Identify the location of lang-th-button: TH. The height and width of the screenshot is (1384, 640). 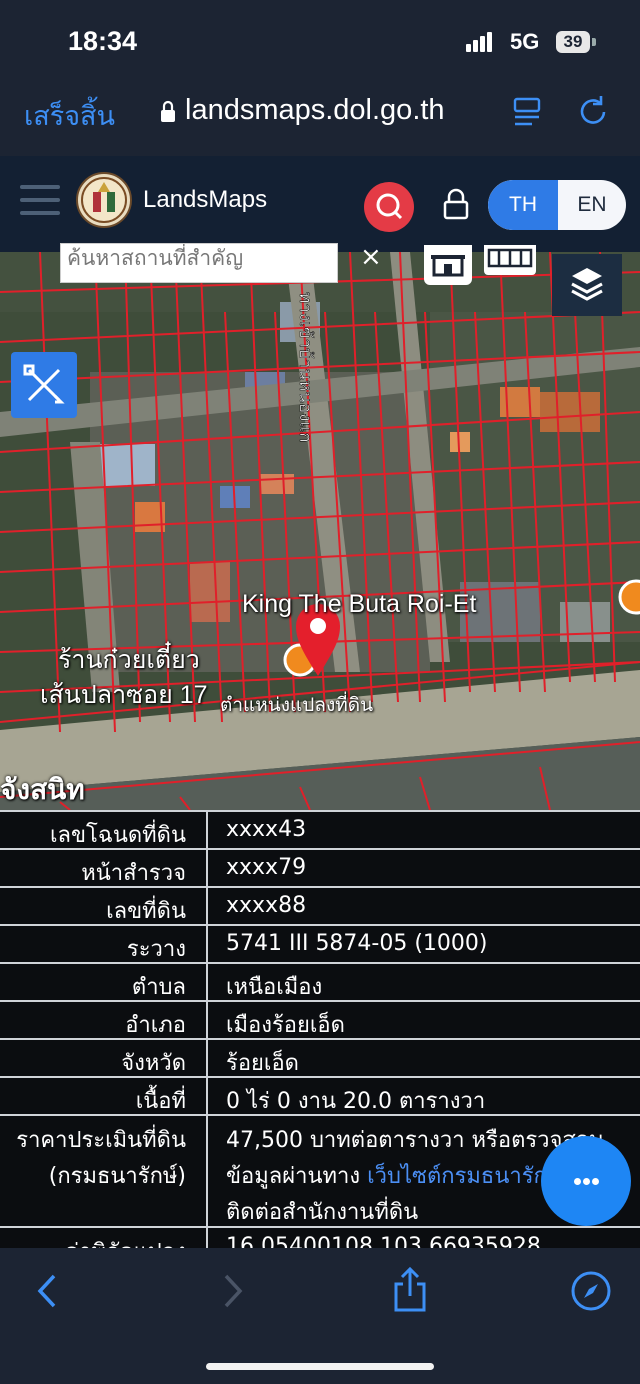
(523, 205).